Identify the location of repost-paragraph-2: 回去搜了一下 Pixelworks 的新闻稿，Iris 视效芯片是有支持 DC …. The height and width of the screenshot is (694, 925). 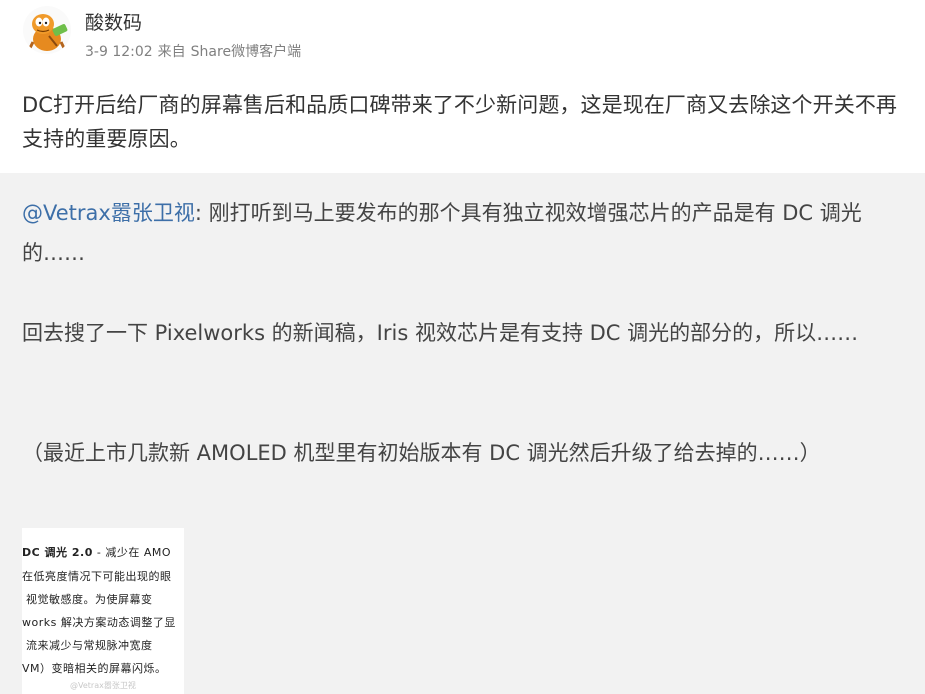
(440, 333).